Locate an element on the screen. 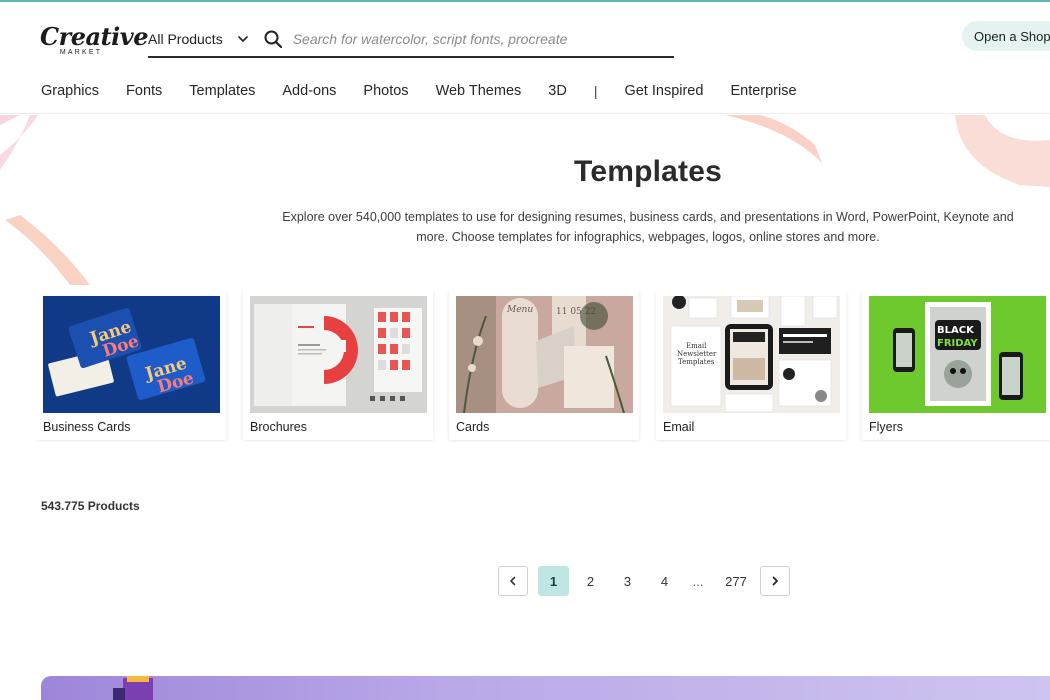  category-dropdown: All Products is located at coordinates (198, 39).